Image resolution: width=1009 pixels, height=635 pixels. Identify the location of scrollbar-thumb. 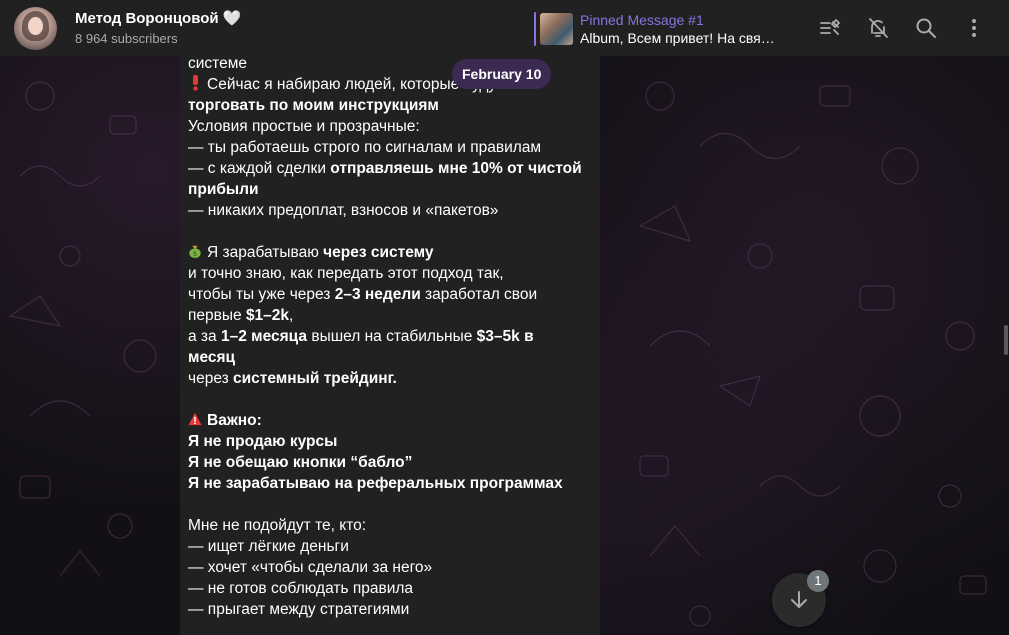
(1006, 340).